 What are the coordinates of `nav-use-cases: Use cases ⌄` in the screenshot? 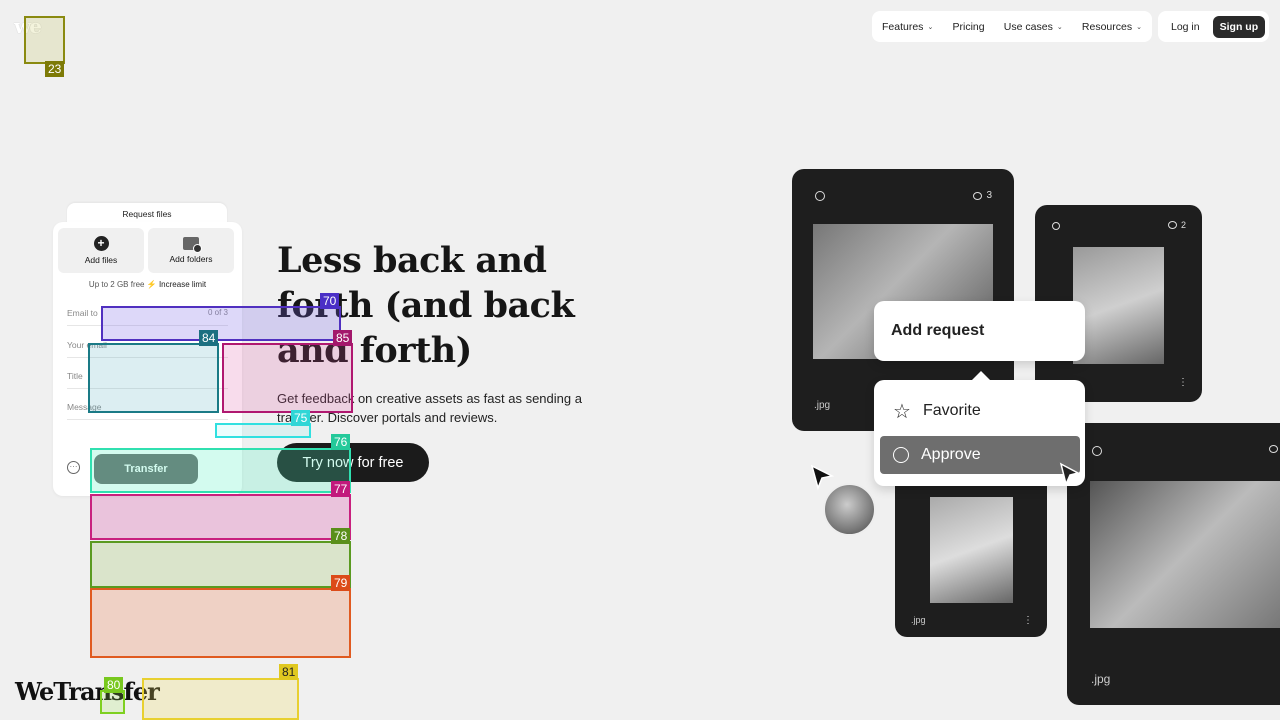 It's located at (1033, 27).